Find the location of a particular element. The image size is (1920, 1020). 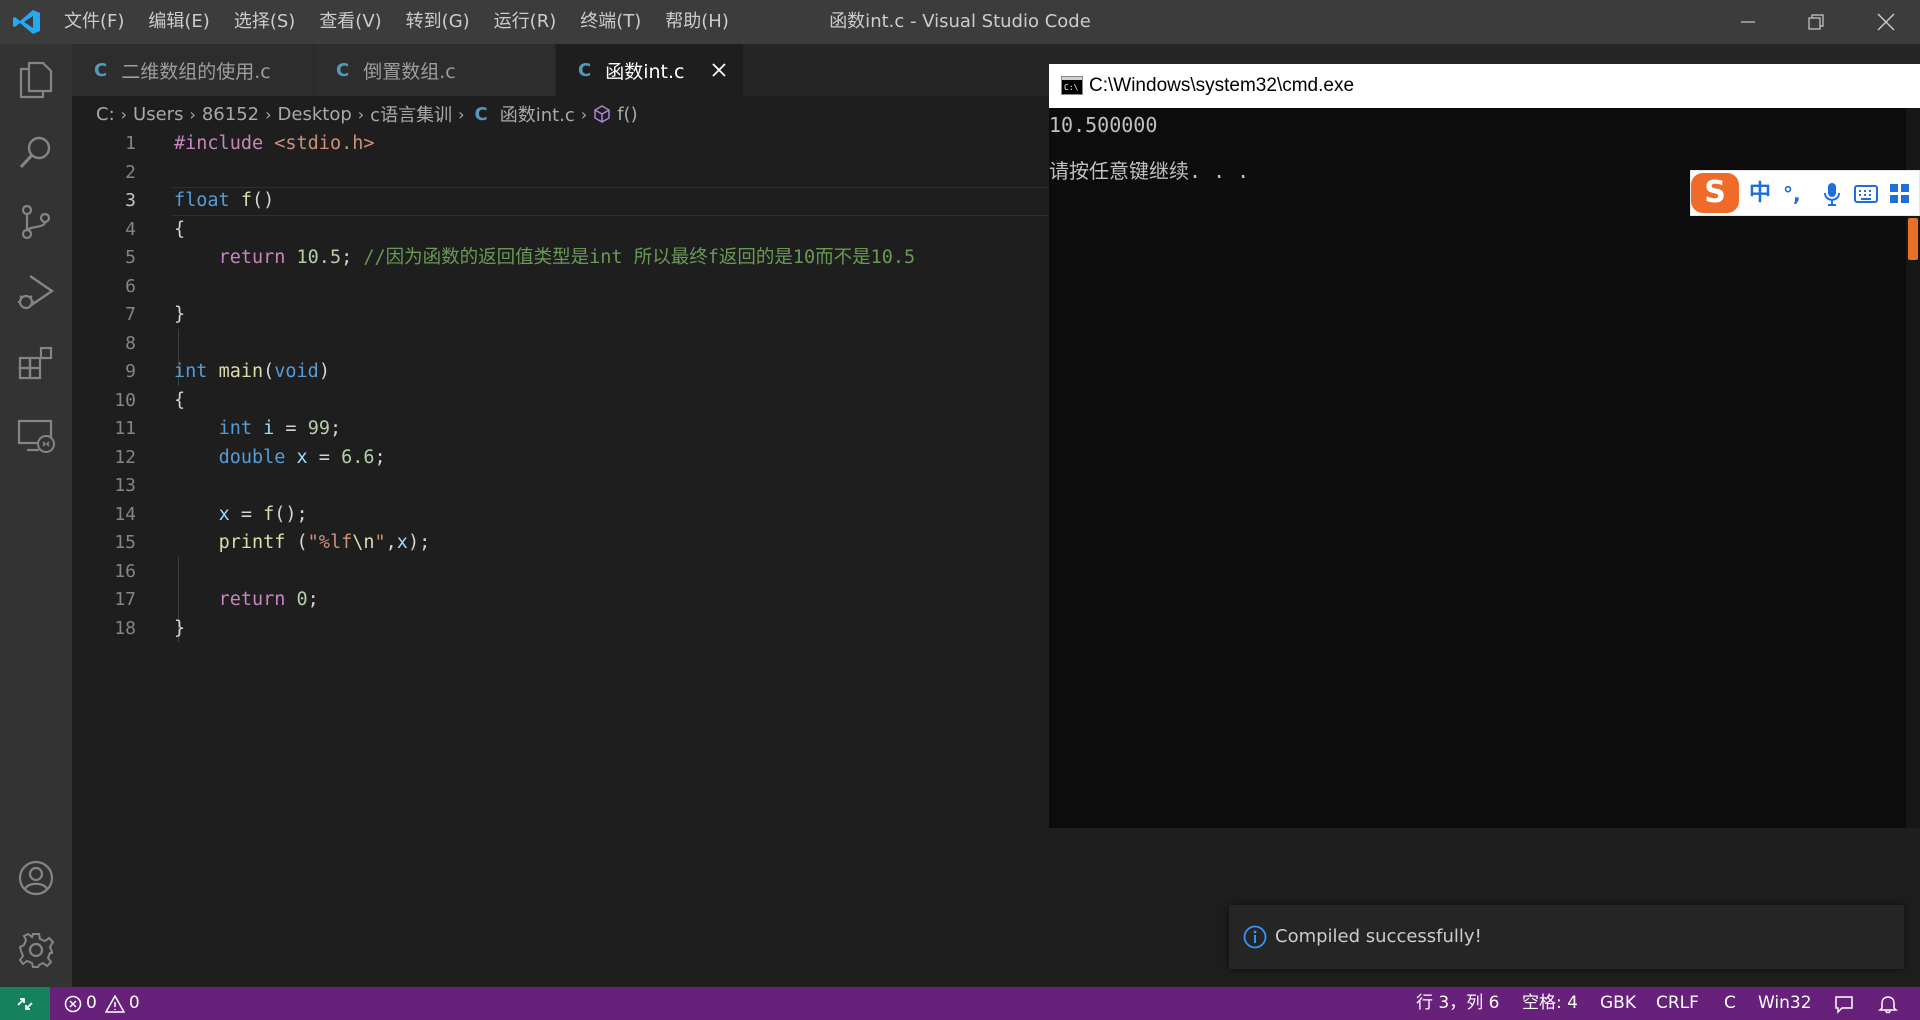

close-window-button is located at coordinates (1886, 22).